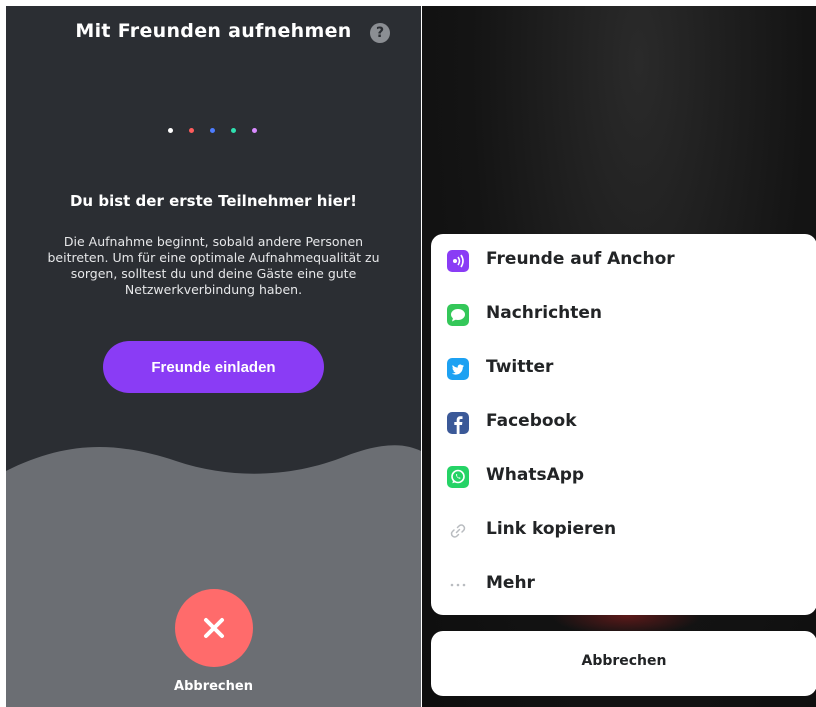 This screenshot has height=707, width=816. Describe the element at coordinates (623, 585) in the screenshot. I see `share-item-more: Mehr` at that location.